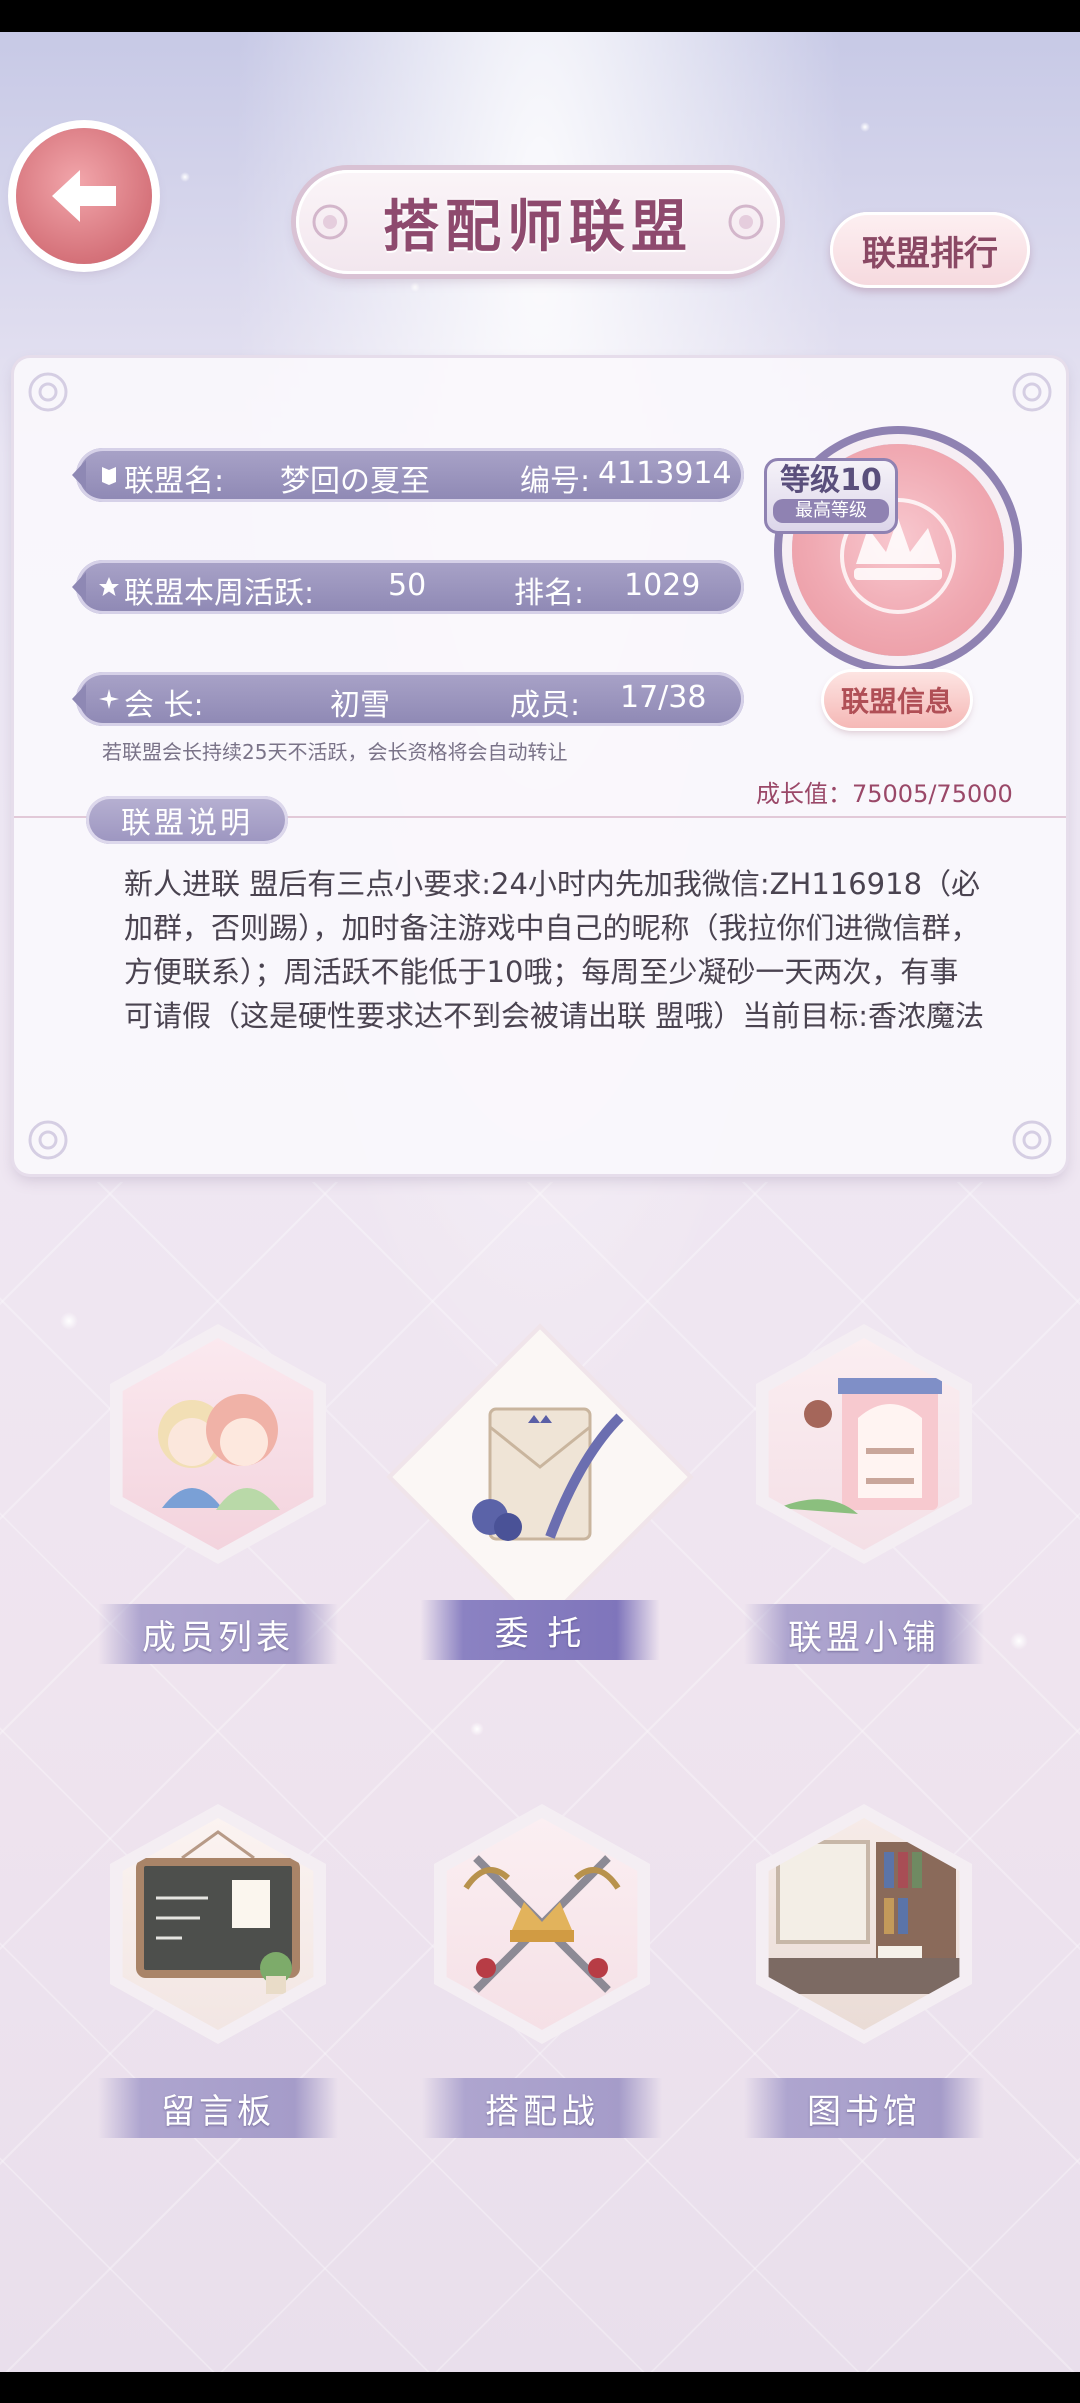 This screenshot has height=2403, width=1080. Describe the element at coordinates (538, 227) in the screenshot. I see `page-title: 搭配师联盟` at that location.